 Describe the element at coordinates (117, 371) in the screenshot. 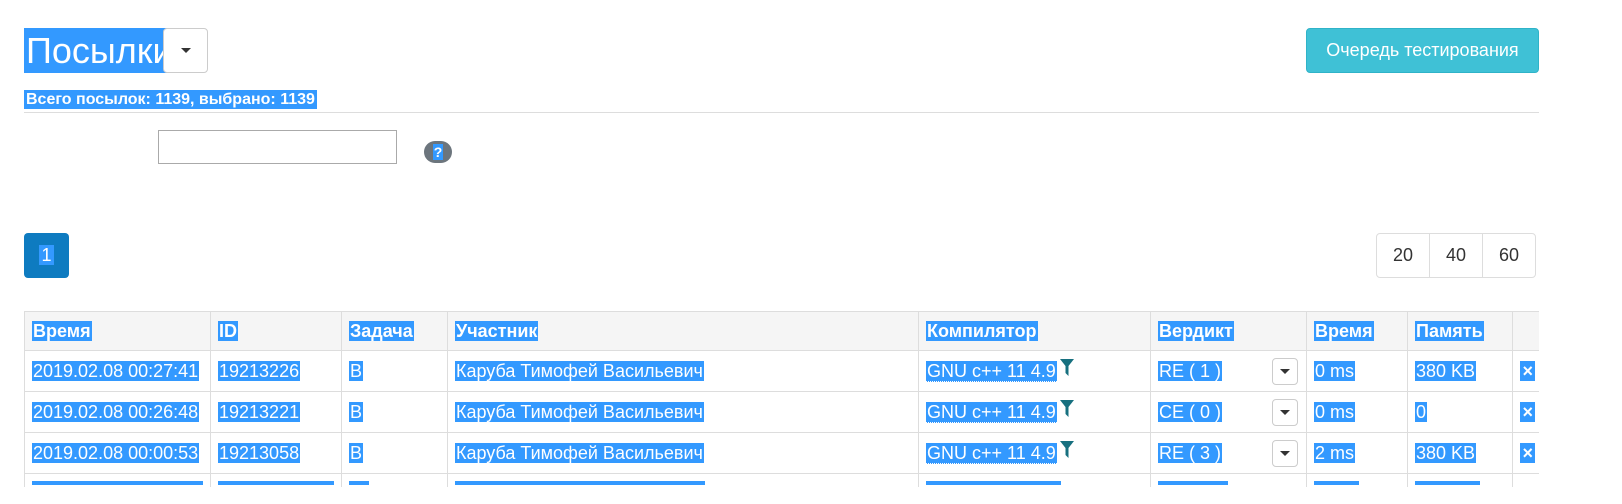

I see `cell-time: 2019.02.08 00:27:41` at that location.